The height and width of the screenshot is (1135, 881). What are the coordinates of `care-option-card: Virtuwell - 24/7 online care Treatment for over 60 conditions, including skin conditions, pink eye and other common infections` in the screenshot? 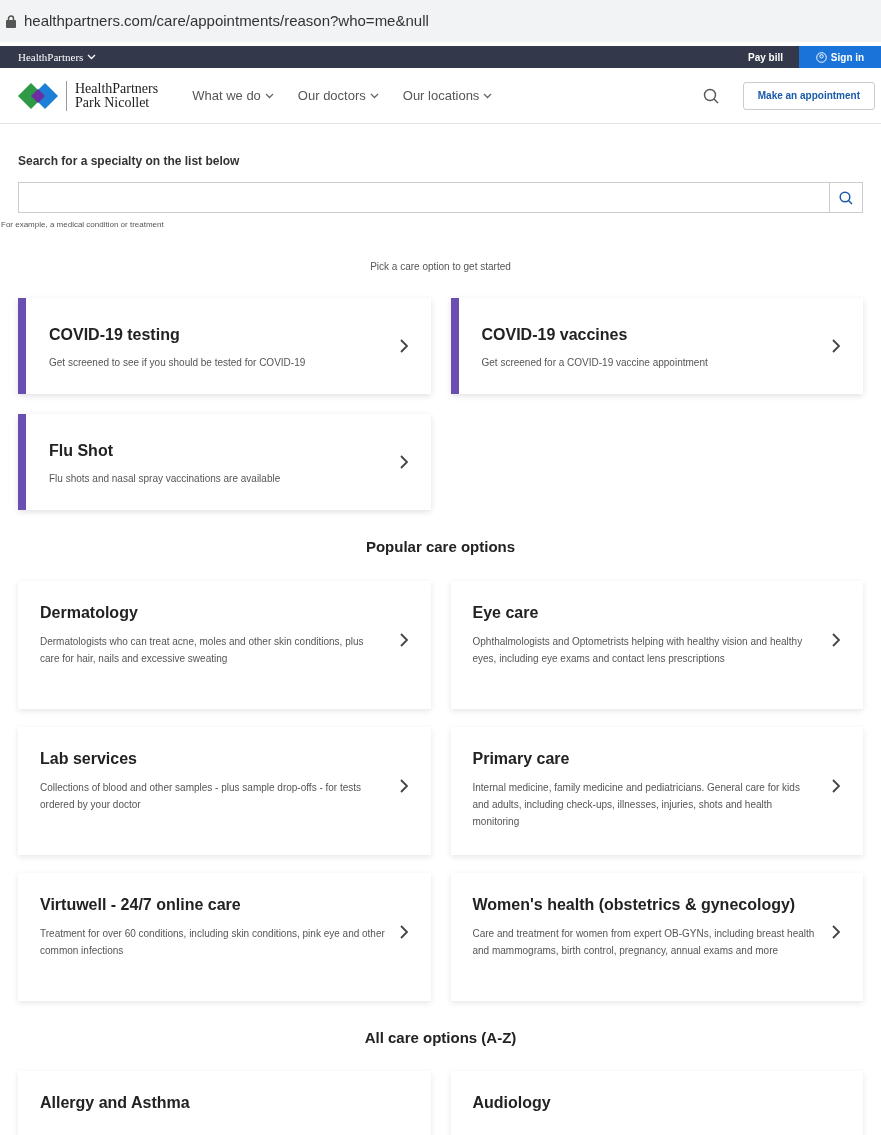 It's located at (224, 936).